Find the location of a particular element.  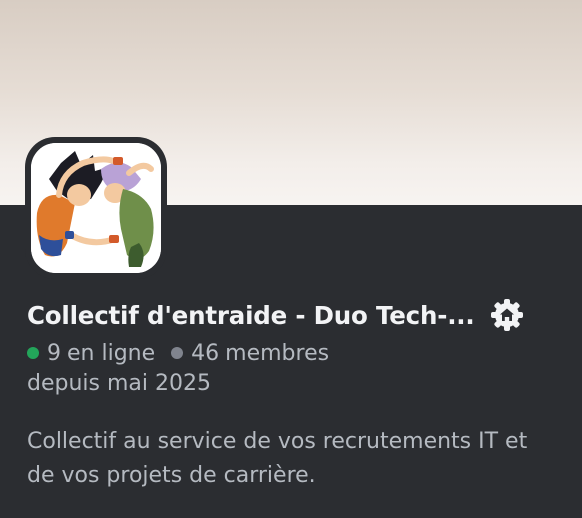

server-avatar is located at coordinates (96, 208).